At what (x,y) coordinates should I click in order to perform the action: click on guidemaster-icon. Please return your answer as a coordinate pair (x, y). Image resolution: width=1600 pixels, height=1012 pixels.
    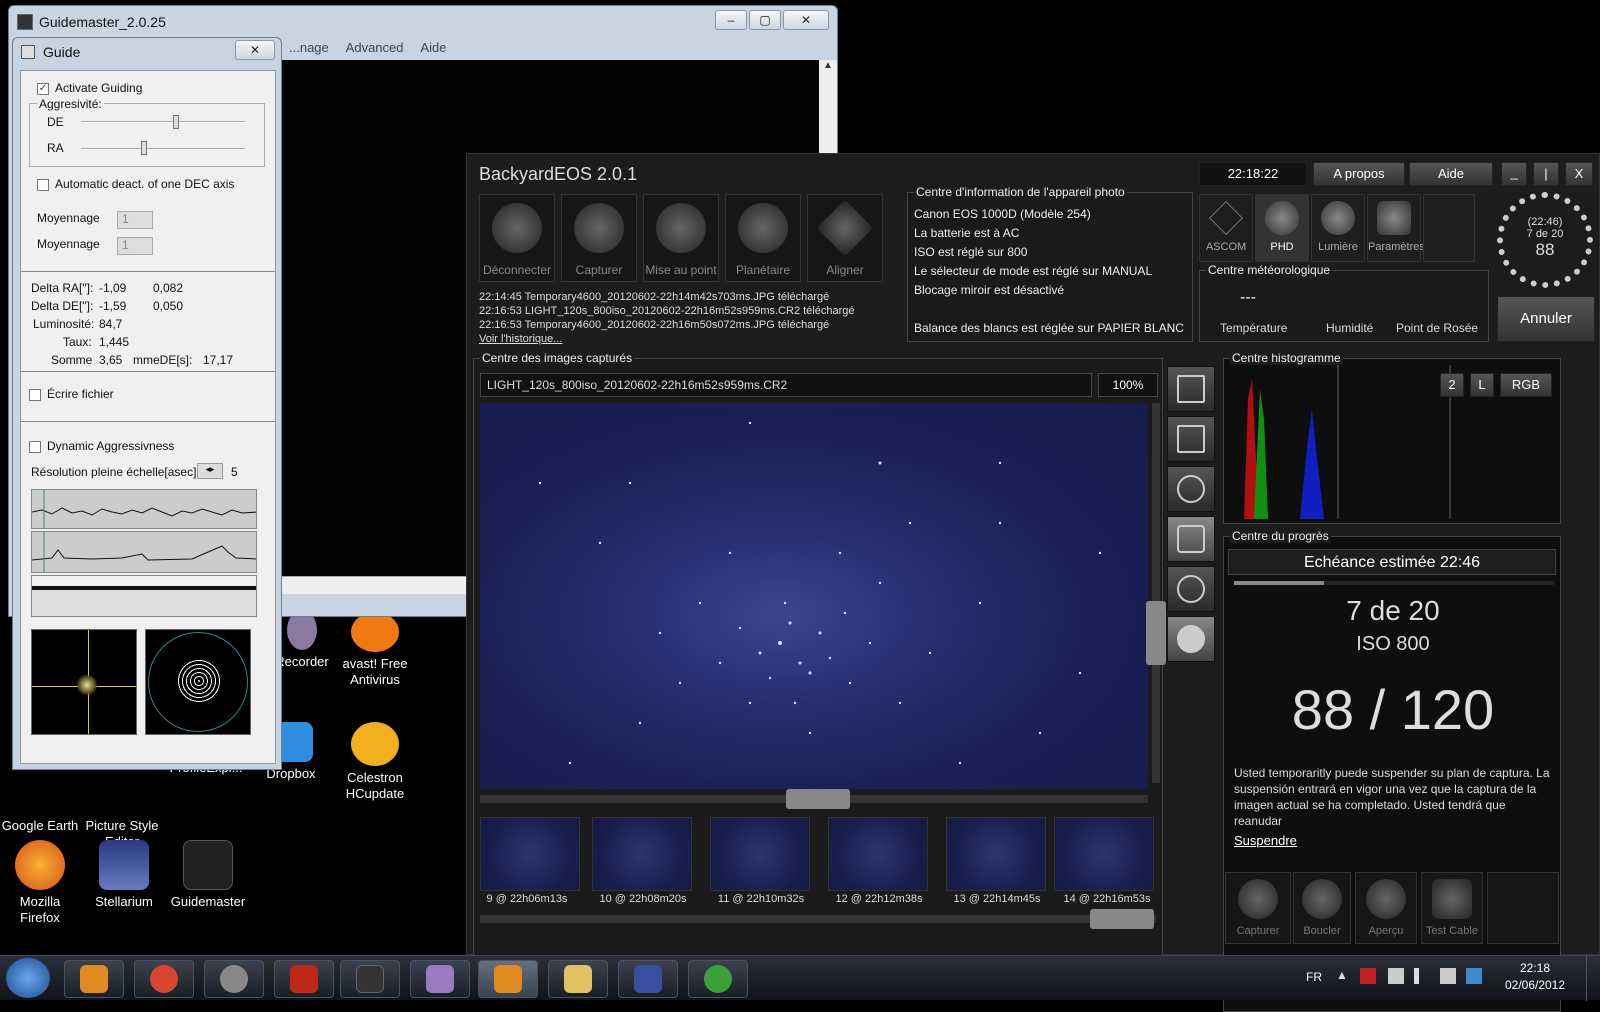
    Looking at the image, I should click on (370, 979).